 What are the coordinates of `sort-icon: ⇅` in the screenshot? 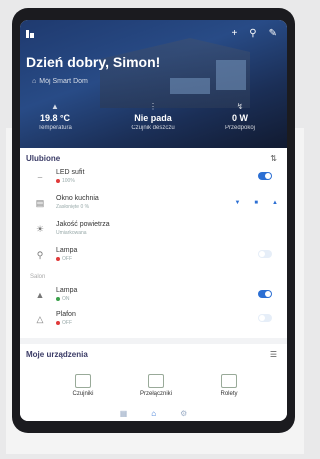 It's located at (273, 158).